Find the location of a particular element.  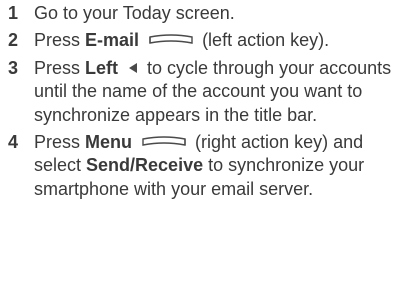

key-name-menu: Menu is located at coordinates (109, 142).